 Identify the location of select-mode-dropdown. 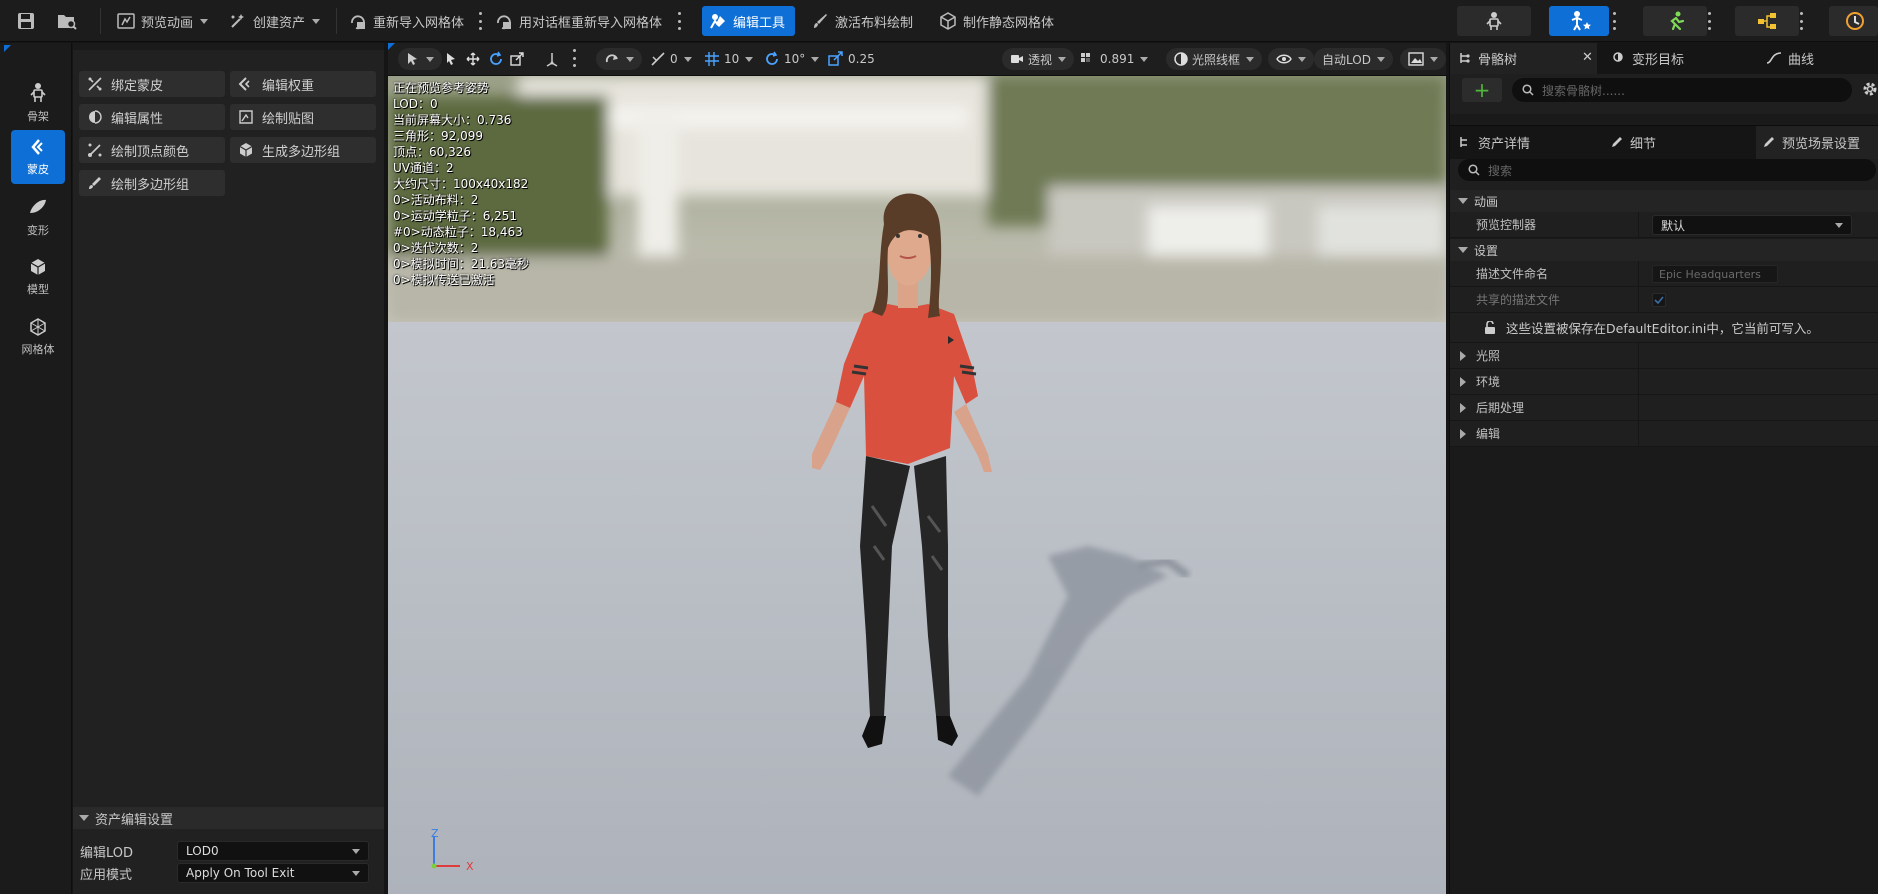
(420, 59).